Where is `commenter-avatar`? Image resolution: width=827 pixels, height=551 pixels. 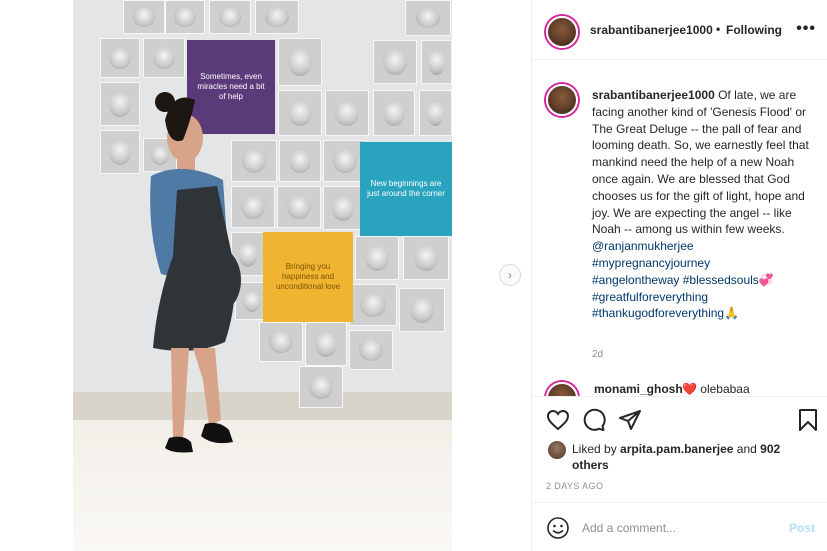
commenter-avatar is located at coordinates (562, 389).